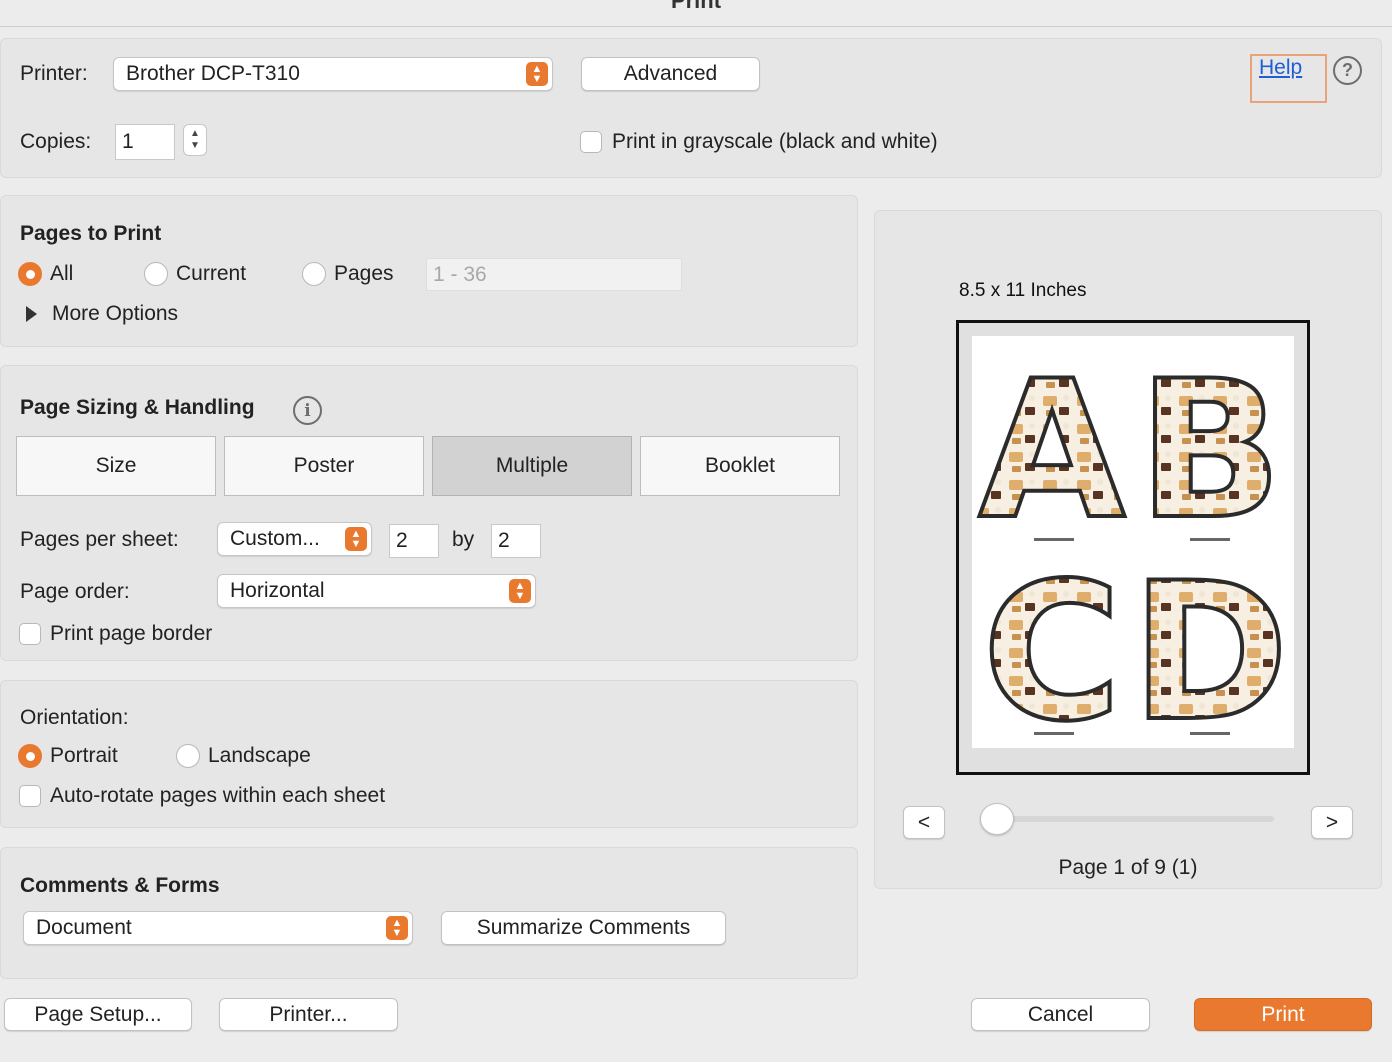  I want to click on preview-letters: A B C D, so click(1133, 551).